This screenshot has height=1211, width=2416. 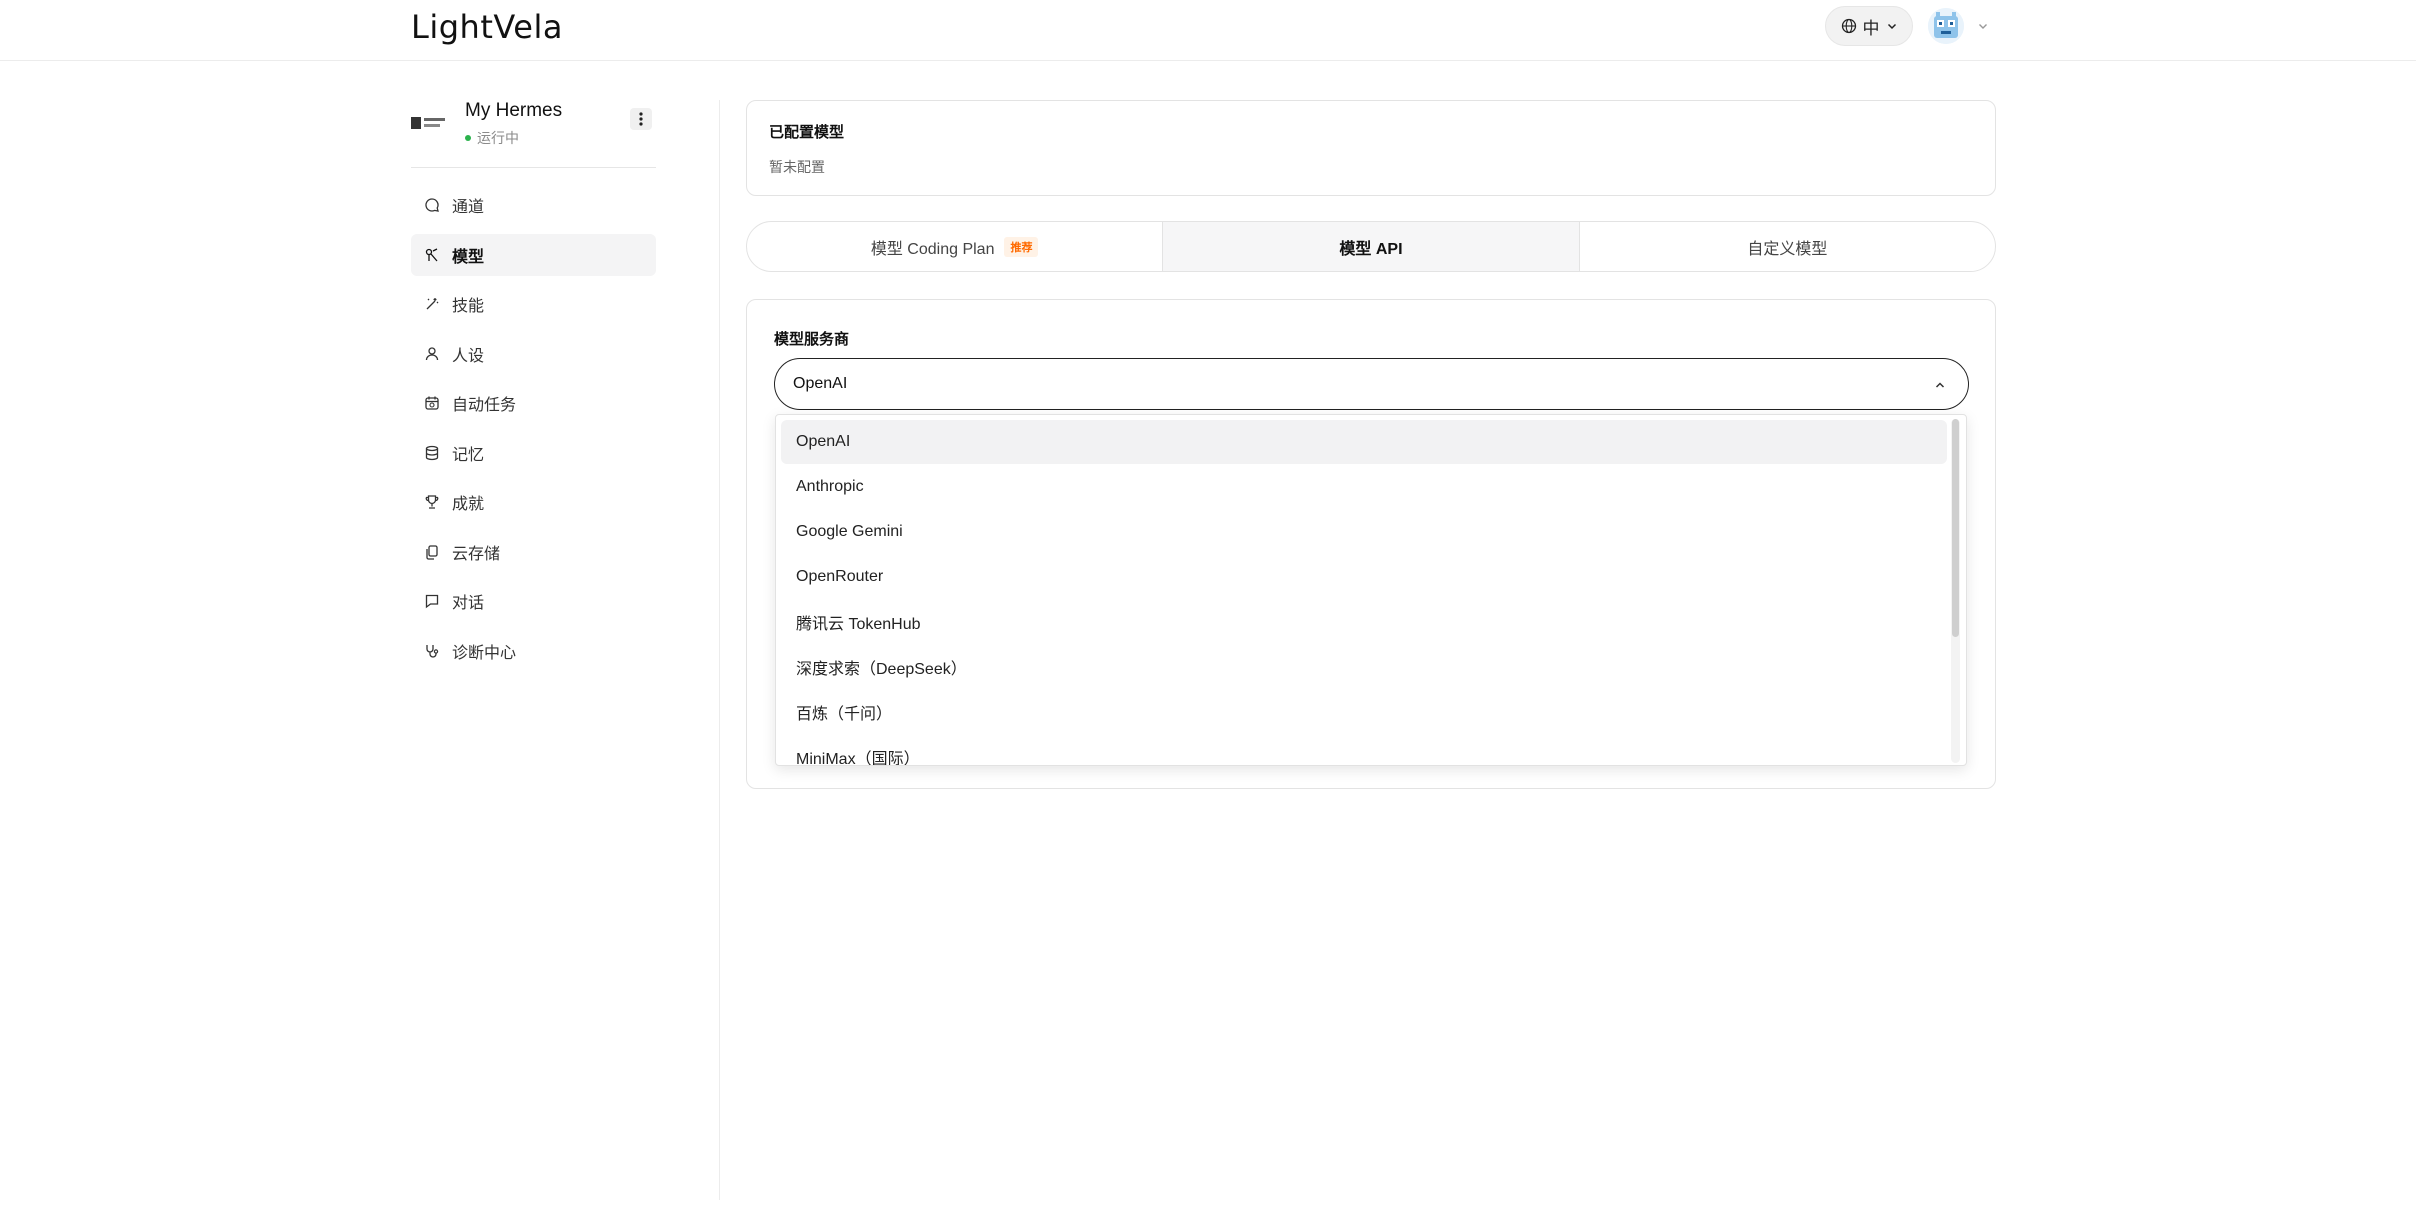 What do you see at coordinates (533, 502) in the screenshot?
I see `sidebar-item-achievements: 成就` at bounding box center [533, 502].